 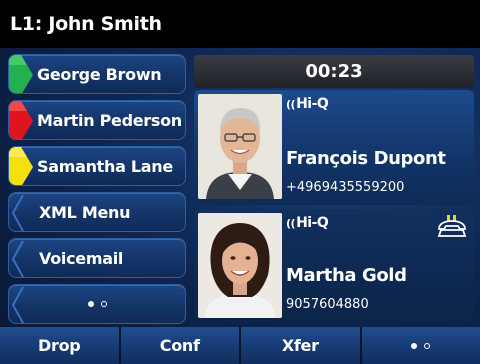 I want to click on voicemail-key: Voicemail, so click(x=97, y=258).